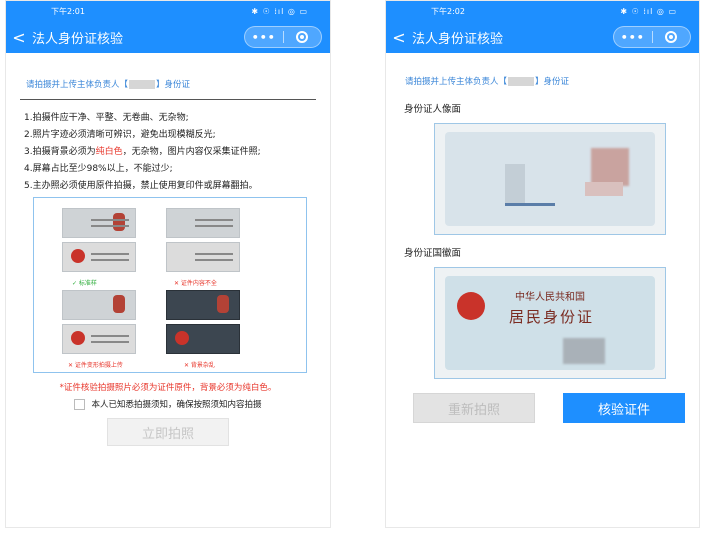 The width and height of the screenshot is (705, 535). I want to click on status-time: 下午2:02, so click(448, 11).